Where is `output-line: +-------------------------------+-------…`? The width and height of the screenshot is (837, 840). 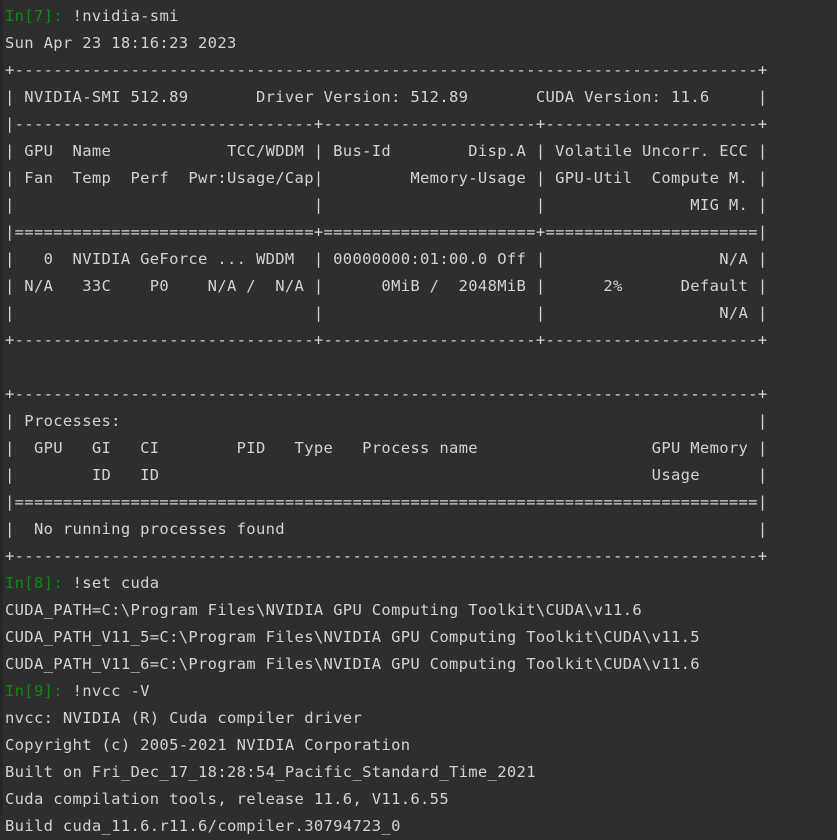 output-line: +-------------------------------+-------… is located at coordinates (386, 340).